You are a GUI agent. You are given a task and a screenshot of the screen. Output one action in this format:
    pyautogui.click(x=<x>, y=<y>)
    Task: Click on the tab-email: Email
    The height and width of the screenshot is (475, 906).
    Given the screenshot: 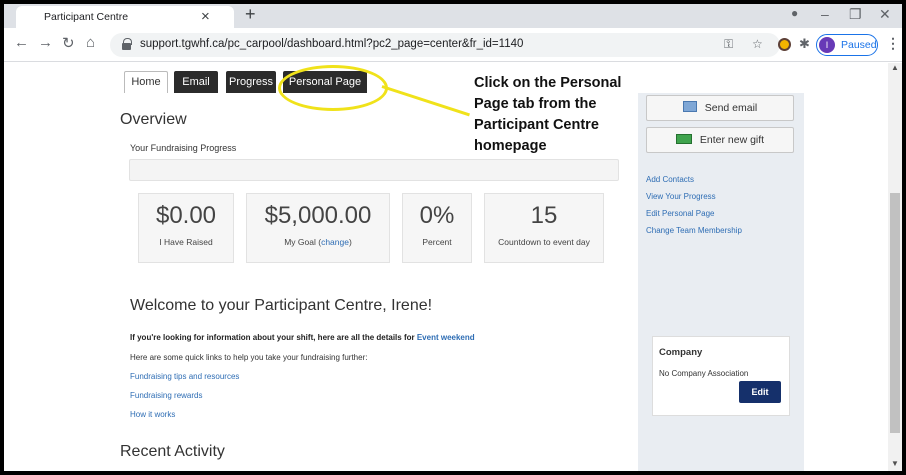 What is the action you would take?
    pyautogui.click(x=196, y=82)
    